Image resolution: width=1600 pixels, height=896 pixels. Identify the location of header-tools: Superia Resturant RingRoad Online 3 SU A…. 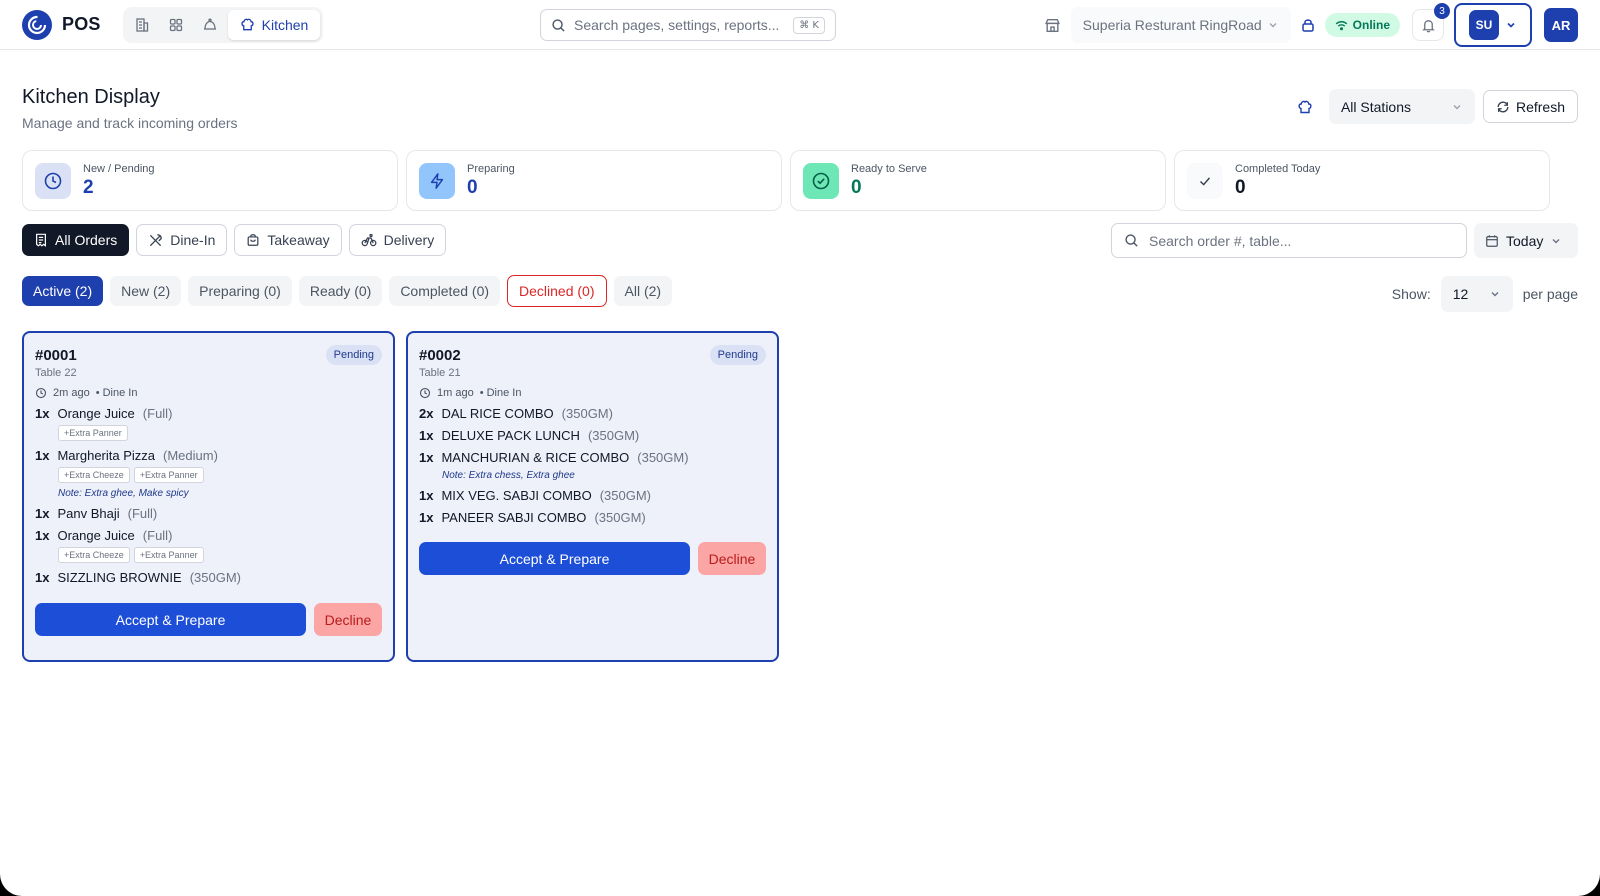
(1308, 25).